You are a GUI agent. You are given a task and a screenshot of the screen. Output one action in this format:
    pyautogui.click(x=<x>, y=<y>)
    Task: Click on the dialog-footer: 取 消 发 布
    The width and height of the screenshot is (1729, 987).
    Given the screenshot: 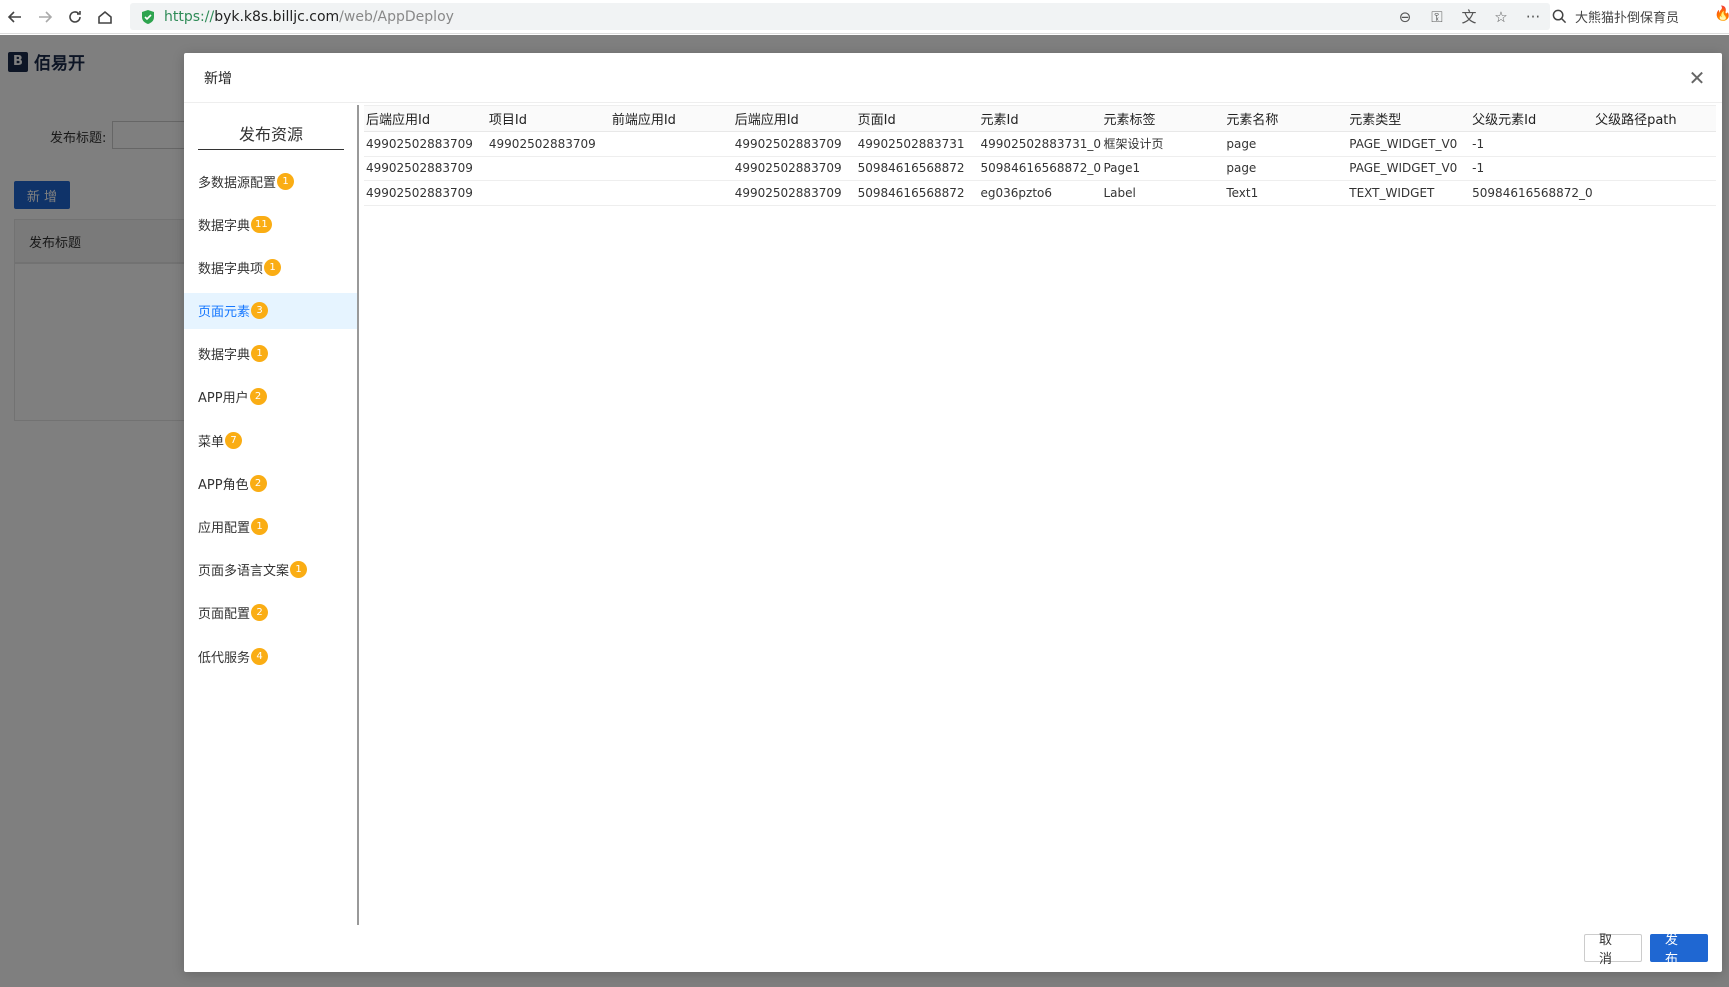 What is the action you would take?
    pyautogui.click(x=1646, y=950)
    